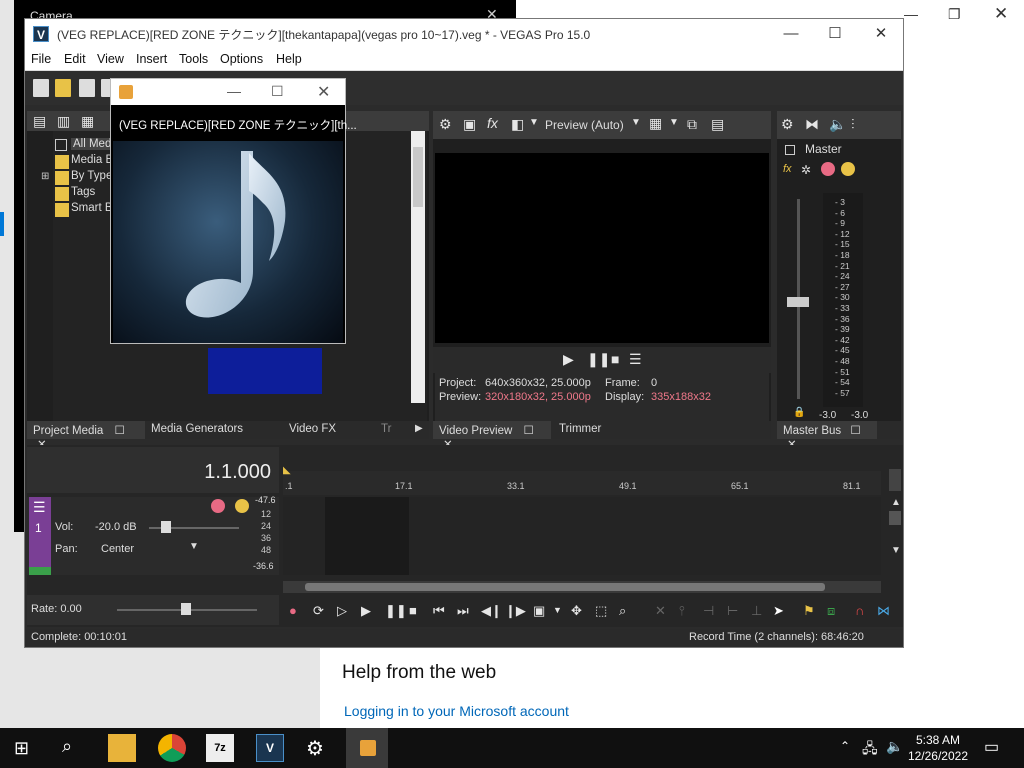 This screenshot has height=768, width=1024. Describe the element at coordinates (289, 59) in the screenshot. I see `menu-help: Help` at that location.